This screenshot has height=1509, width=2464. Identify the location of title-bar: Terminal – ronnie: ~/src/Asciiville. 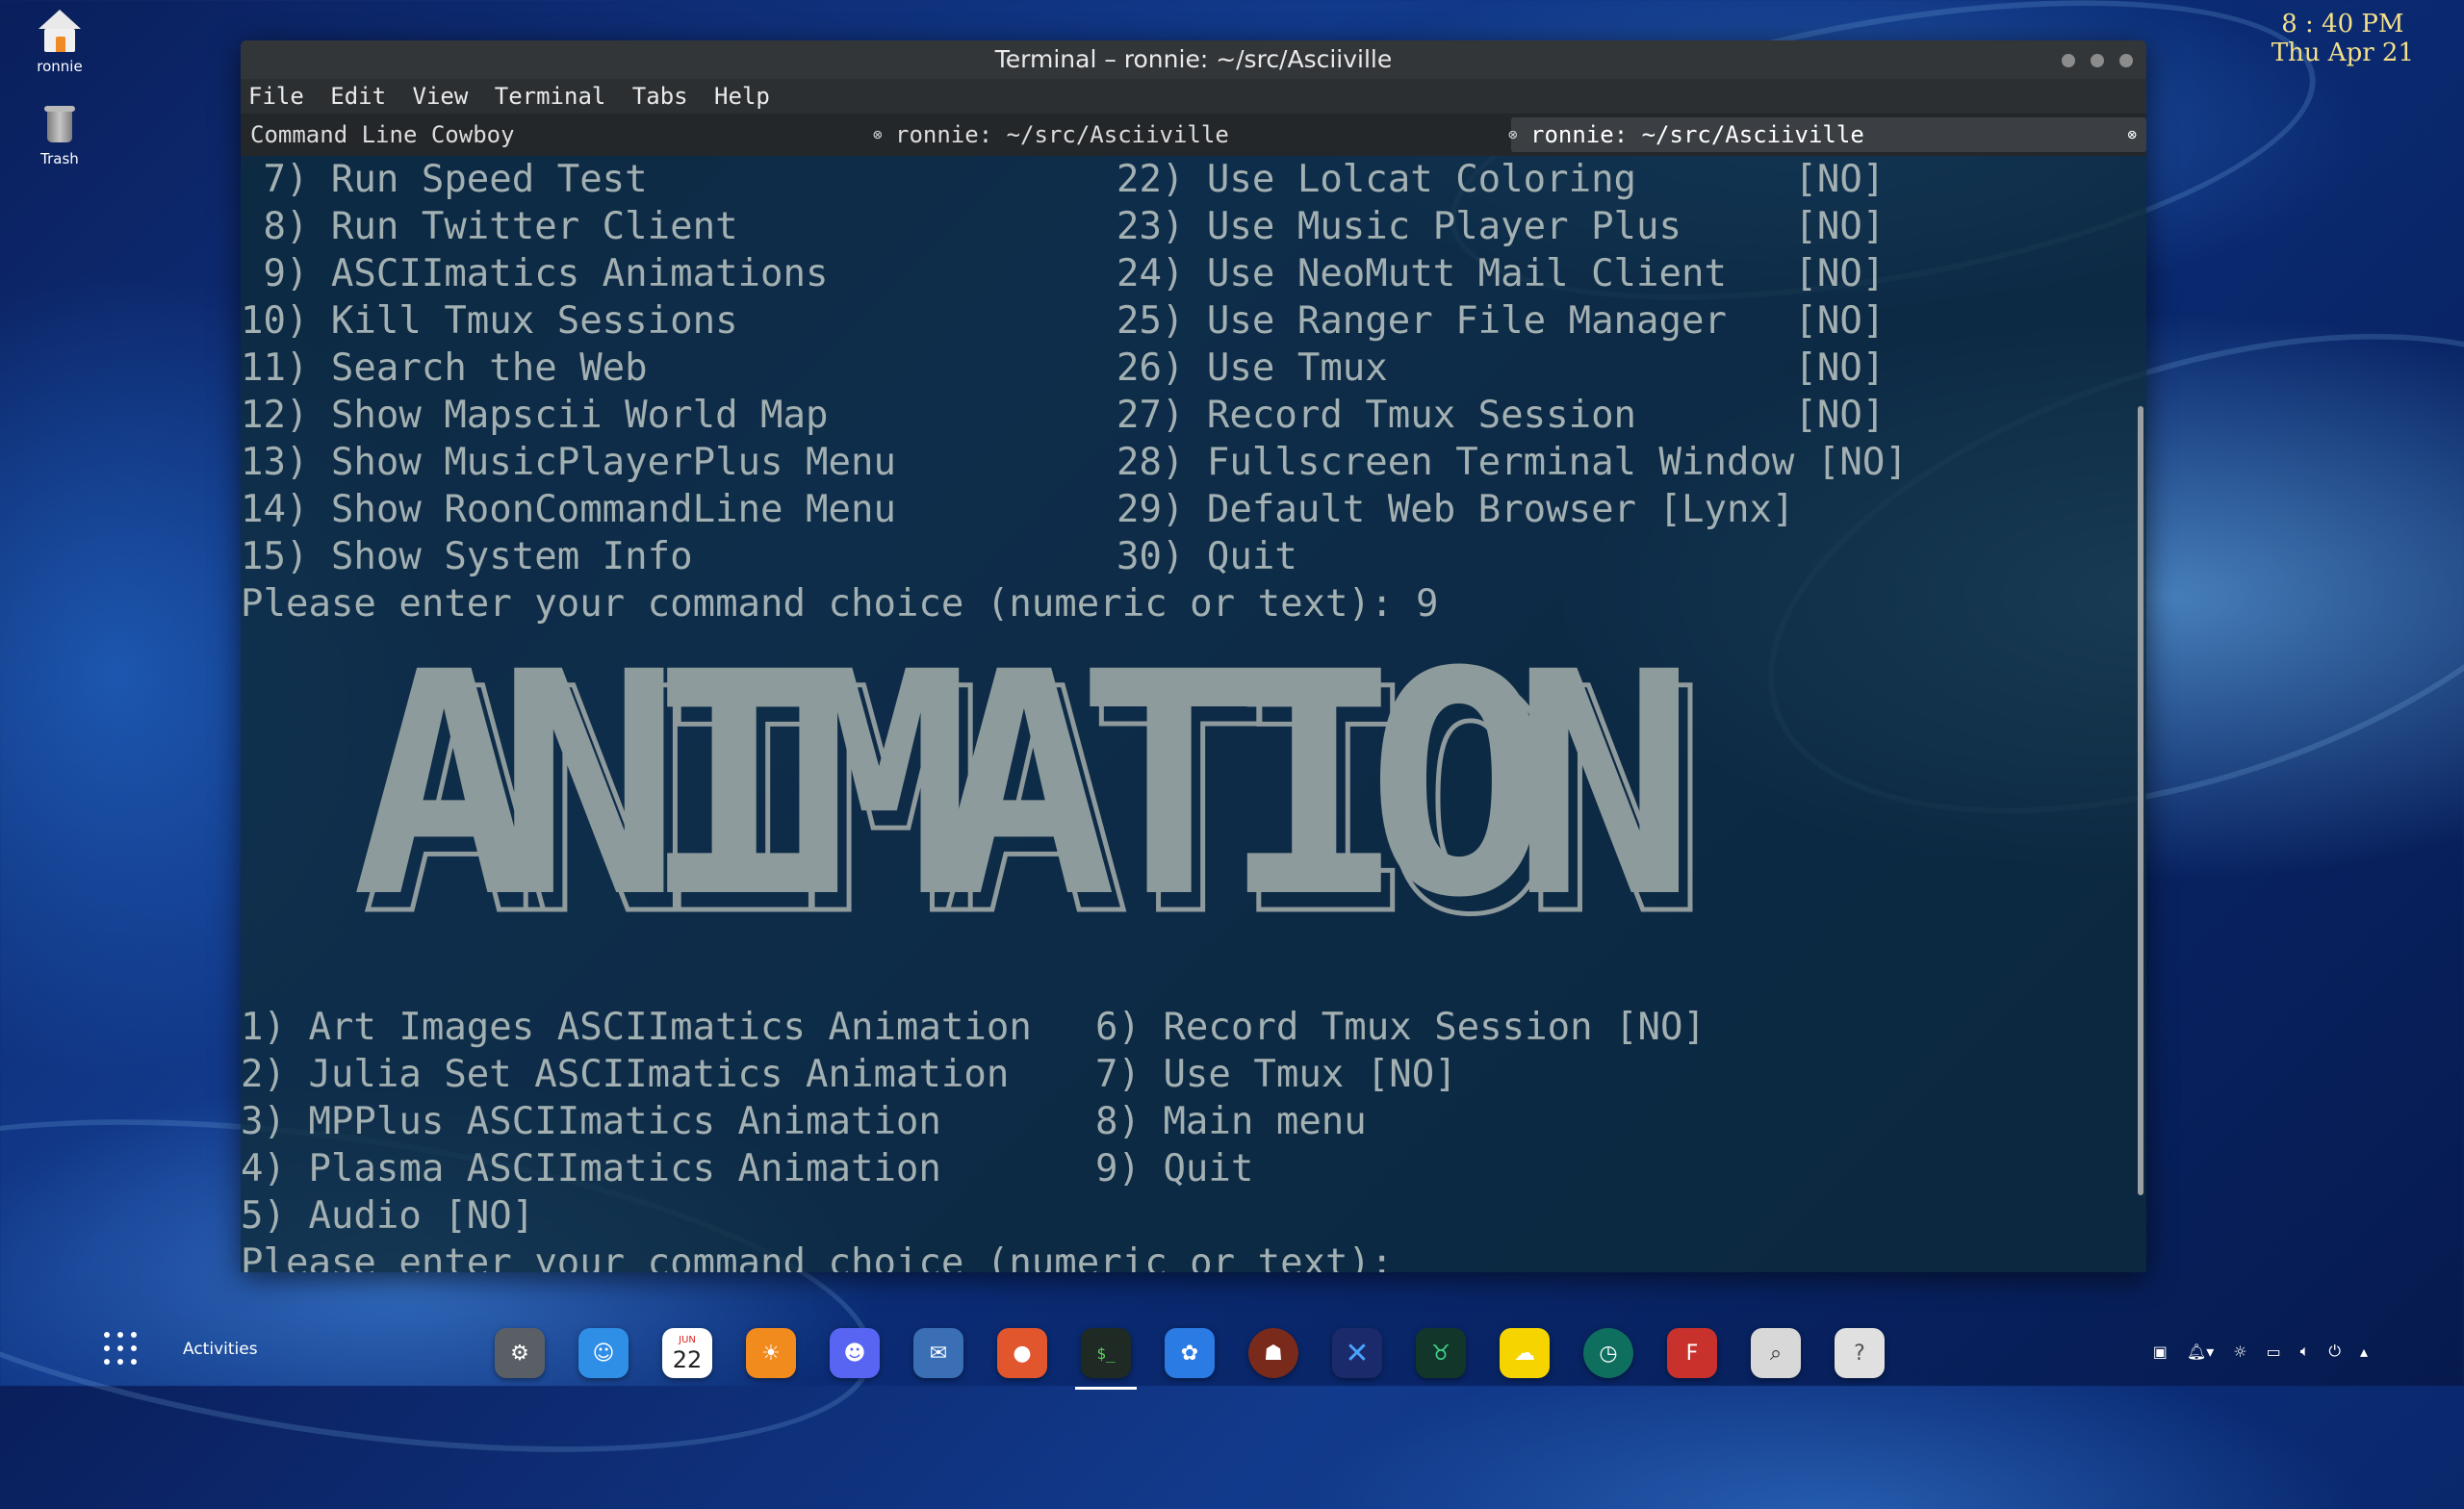
(1193, 59).